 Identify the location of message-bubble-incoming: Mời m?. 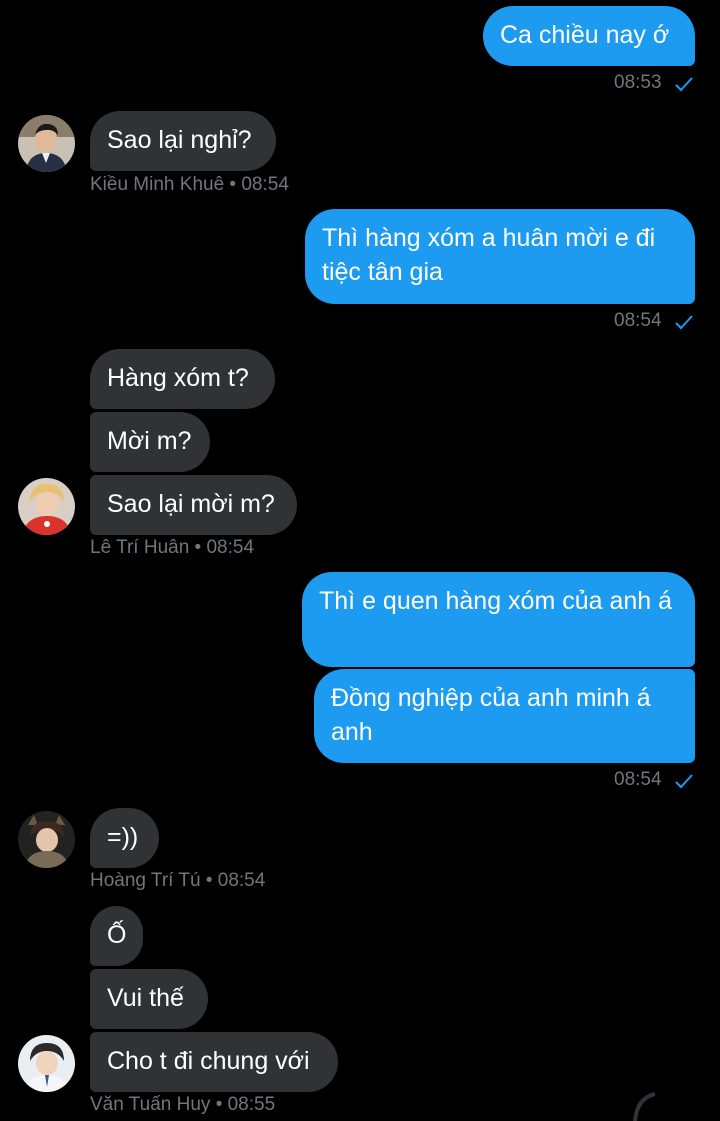
(150, 442).